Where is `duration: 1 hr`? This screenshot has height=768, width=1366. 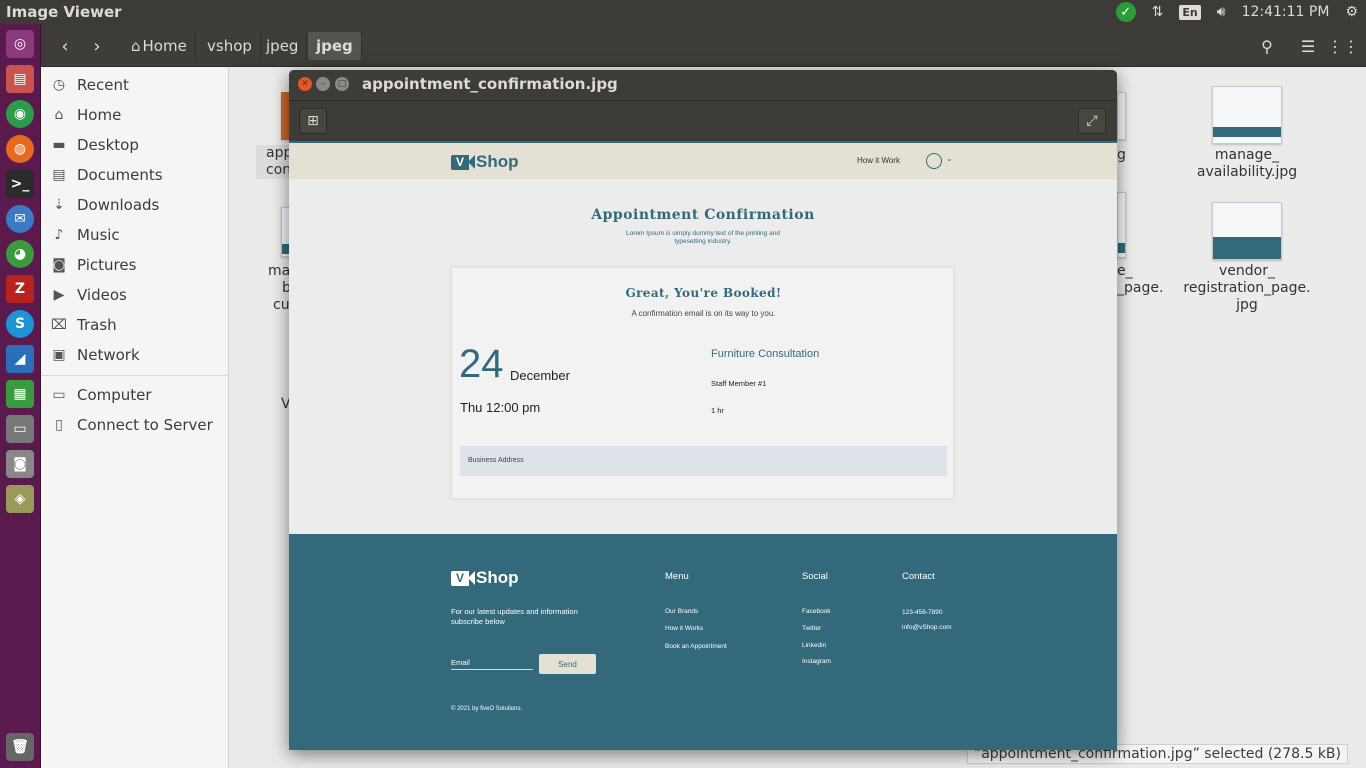
duration: 1 hr is located at coordinates (717, 410).